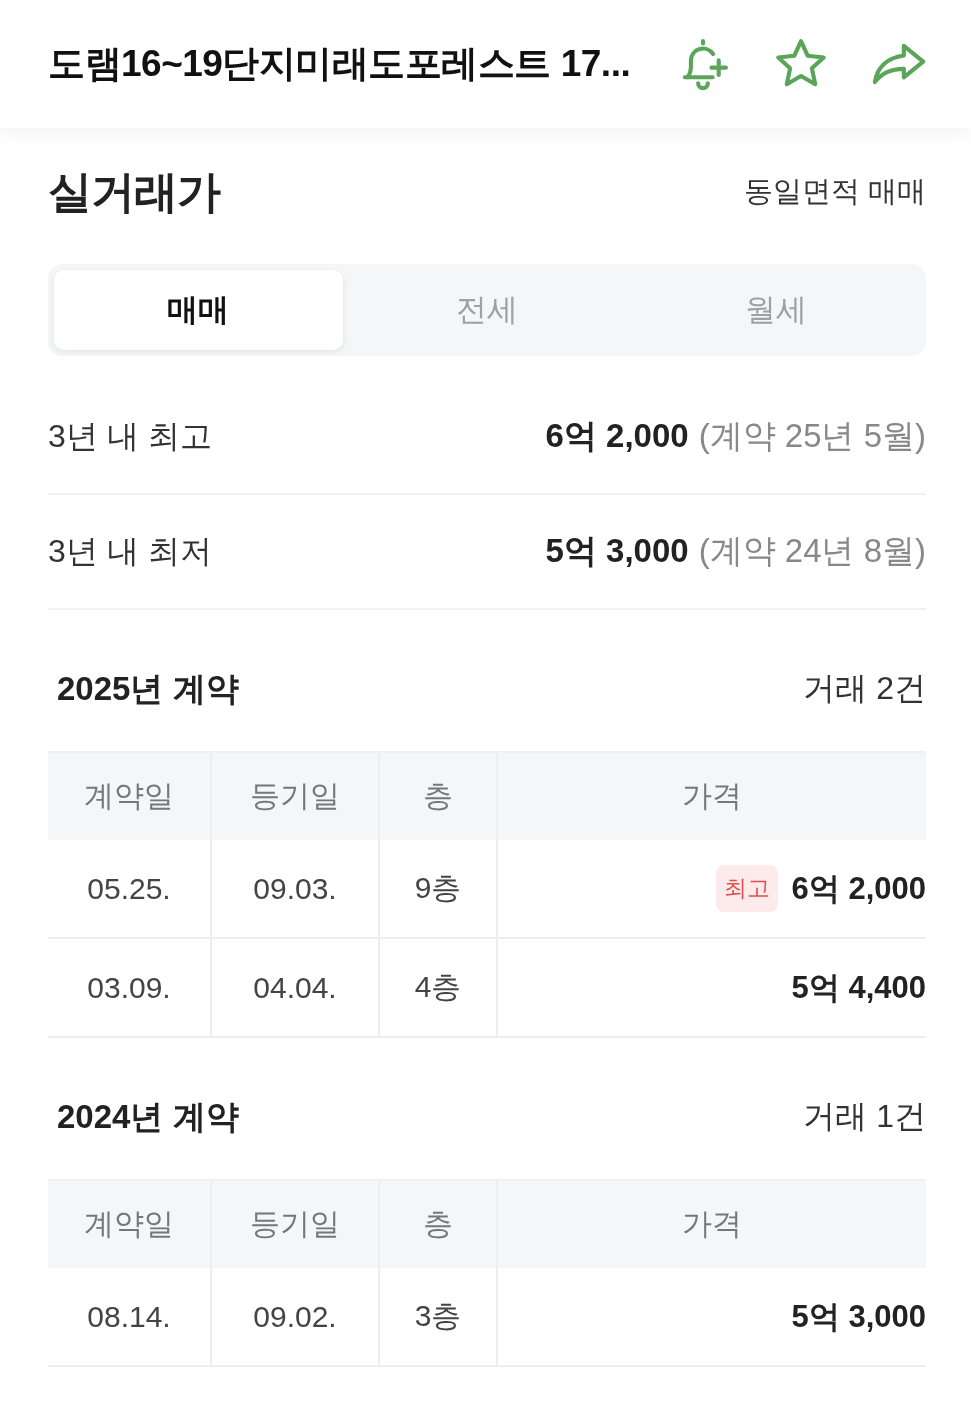 The height and width of the screenshot is (1403, 971). I want to click on price-cell-text: 5억 4,400, so click(858, 987).